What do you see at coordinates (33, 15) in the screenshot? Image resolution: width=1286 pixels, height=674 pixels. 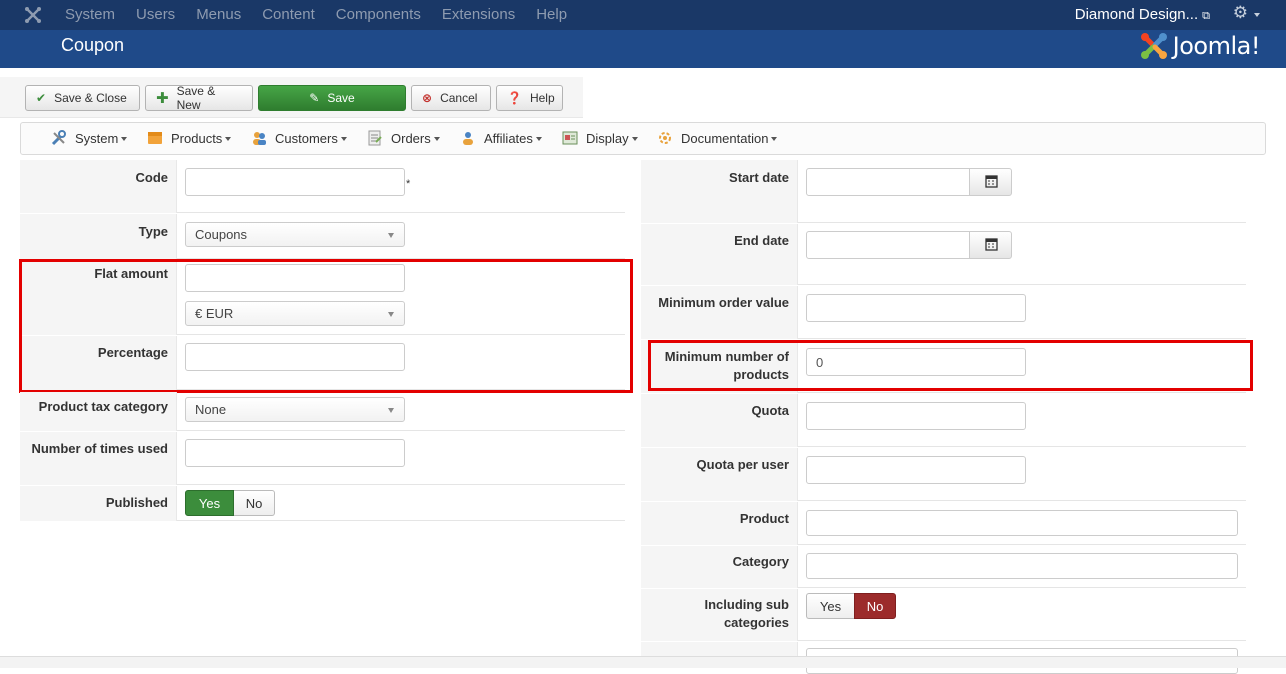 I see `joomla-icon` at bounding box center [33, 15].